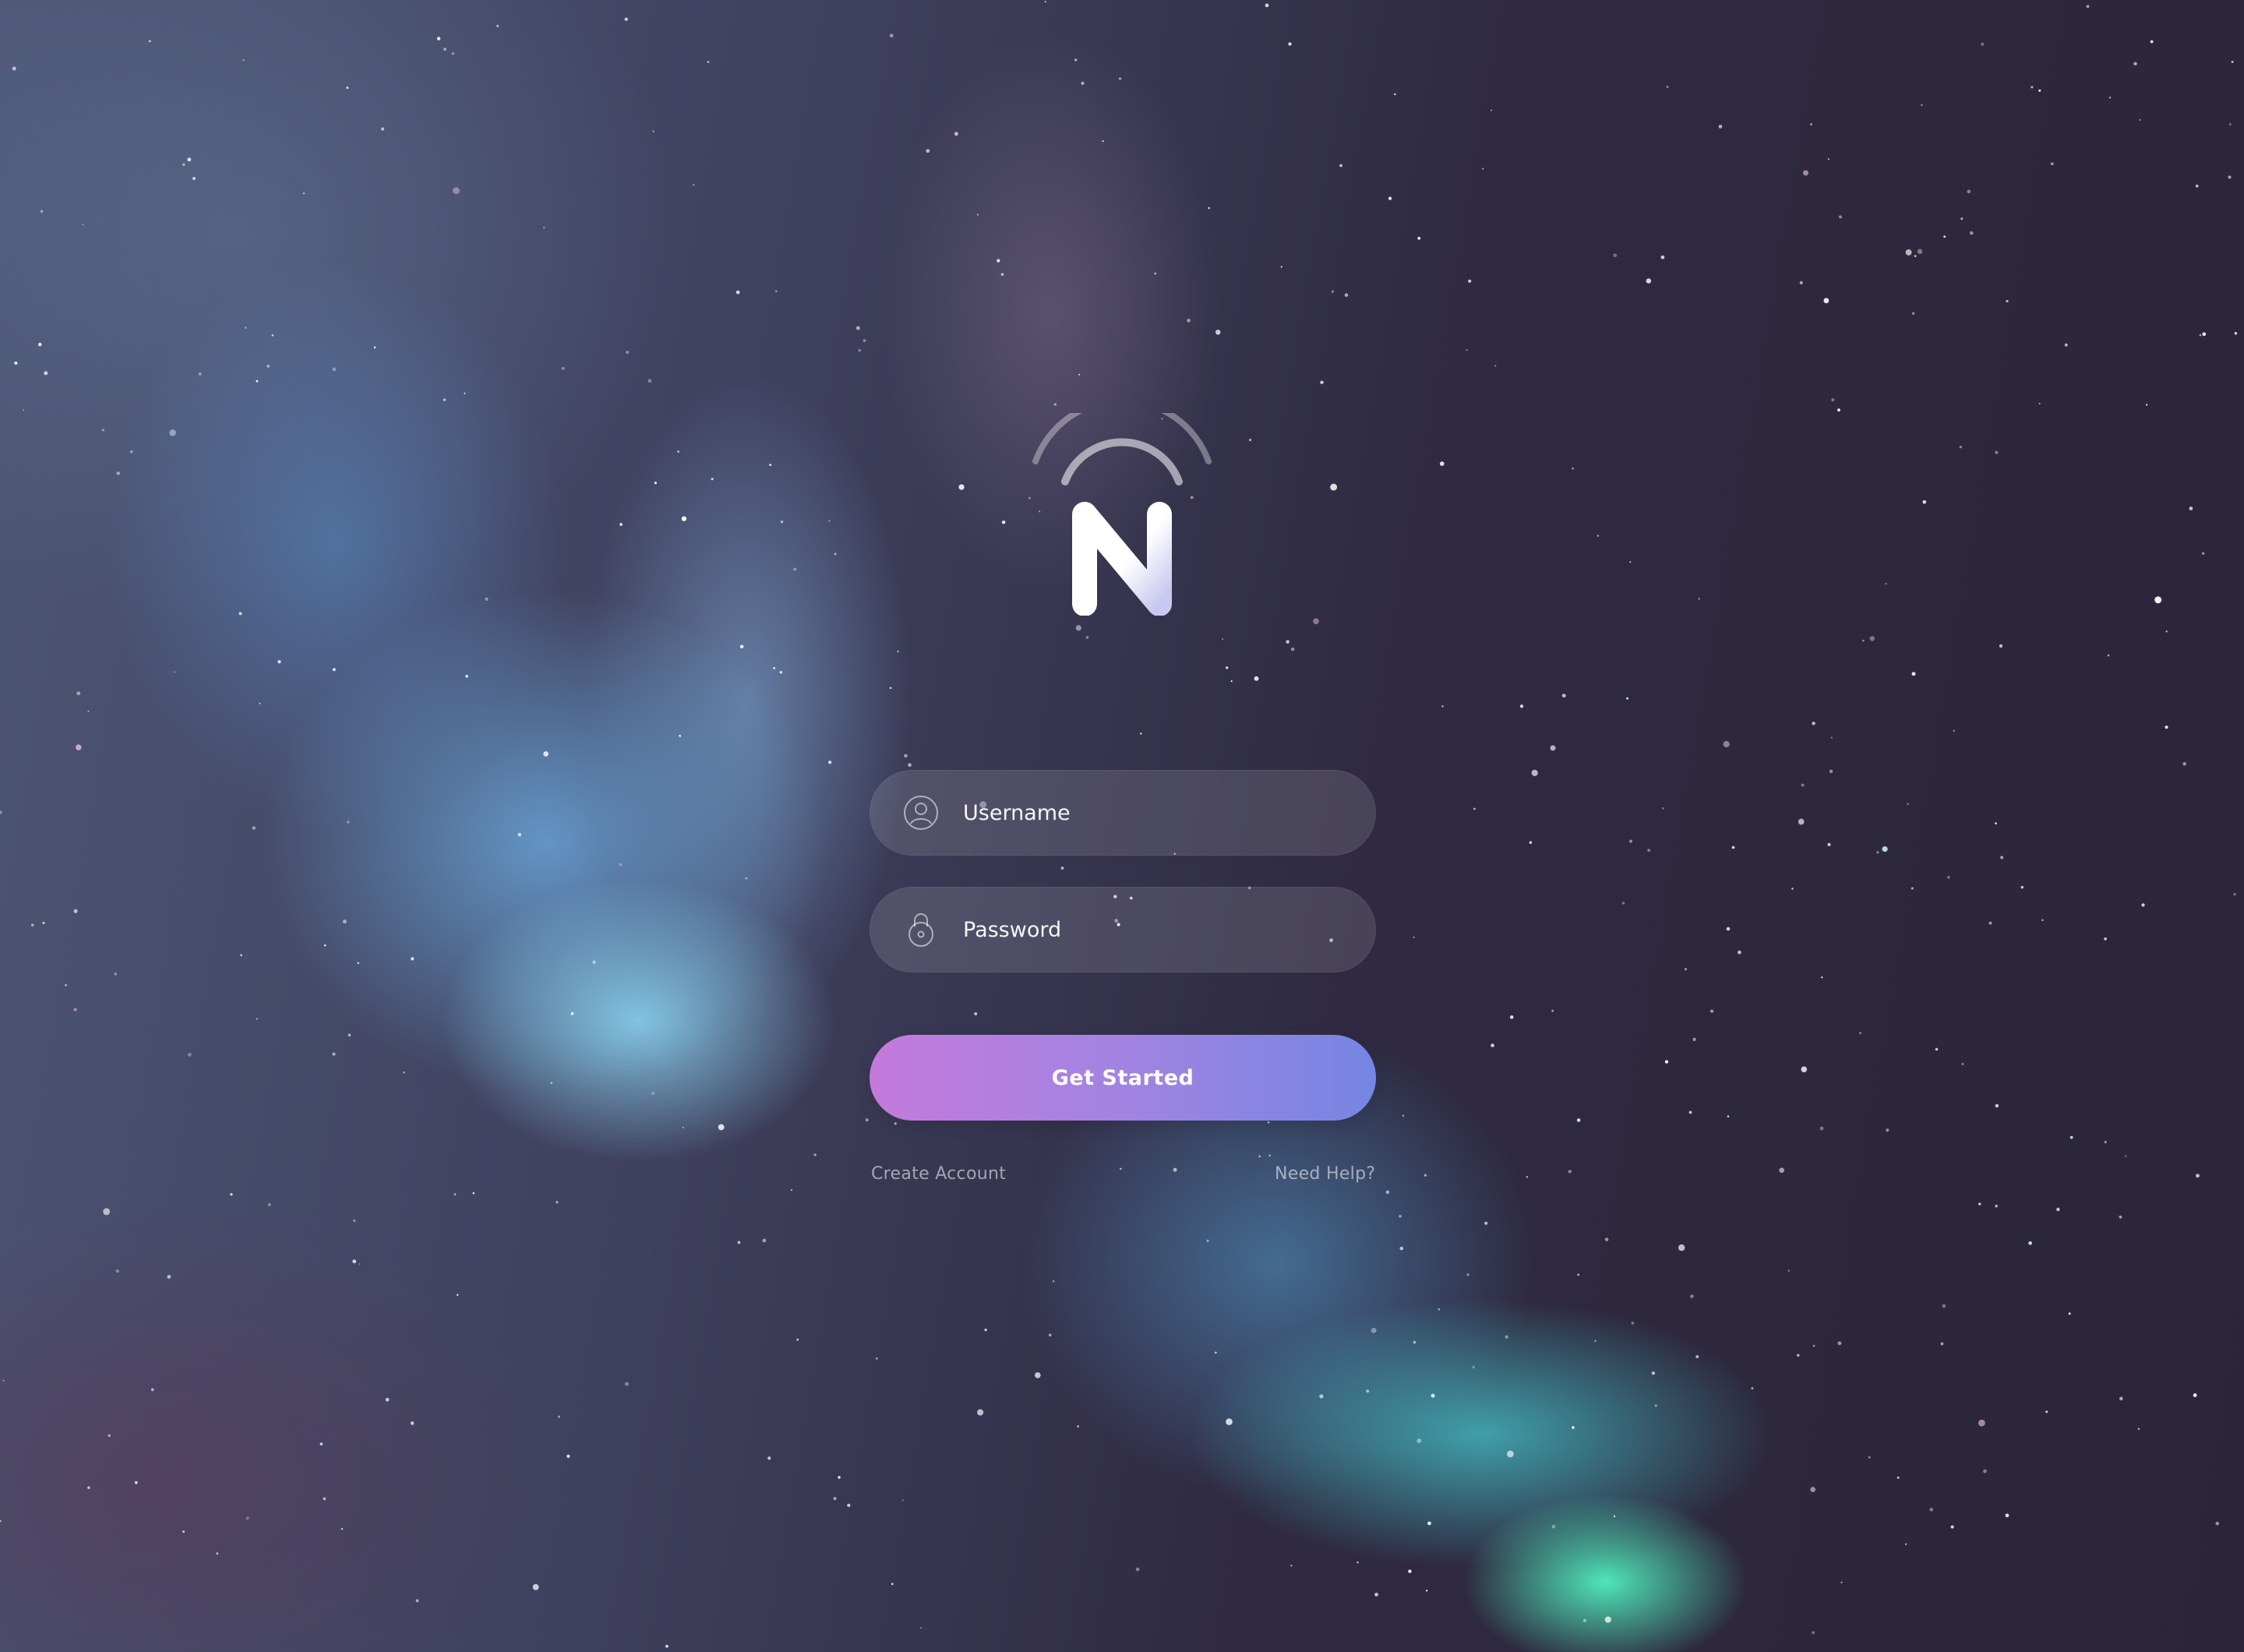 This screenshot has width=2244, height=1652. I want to click on password-field, so click(1123, 930).